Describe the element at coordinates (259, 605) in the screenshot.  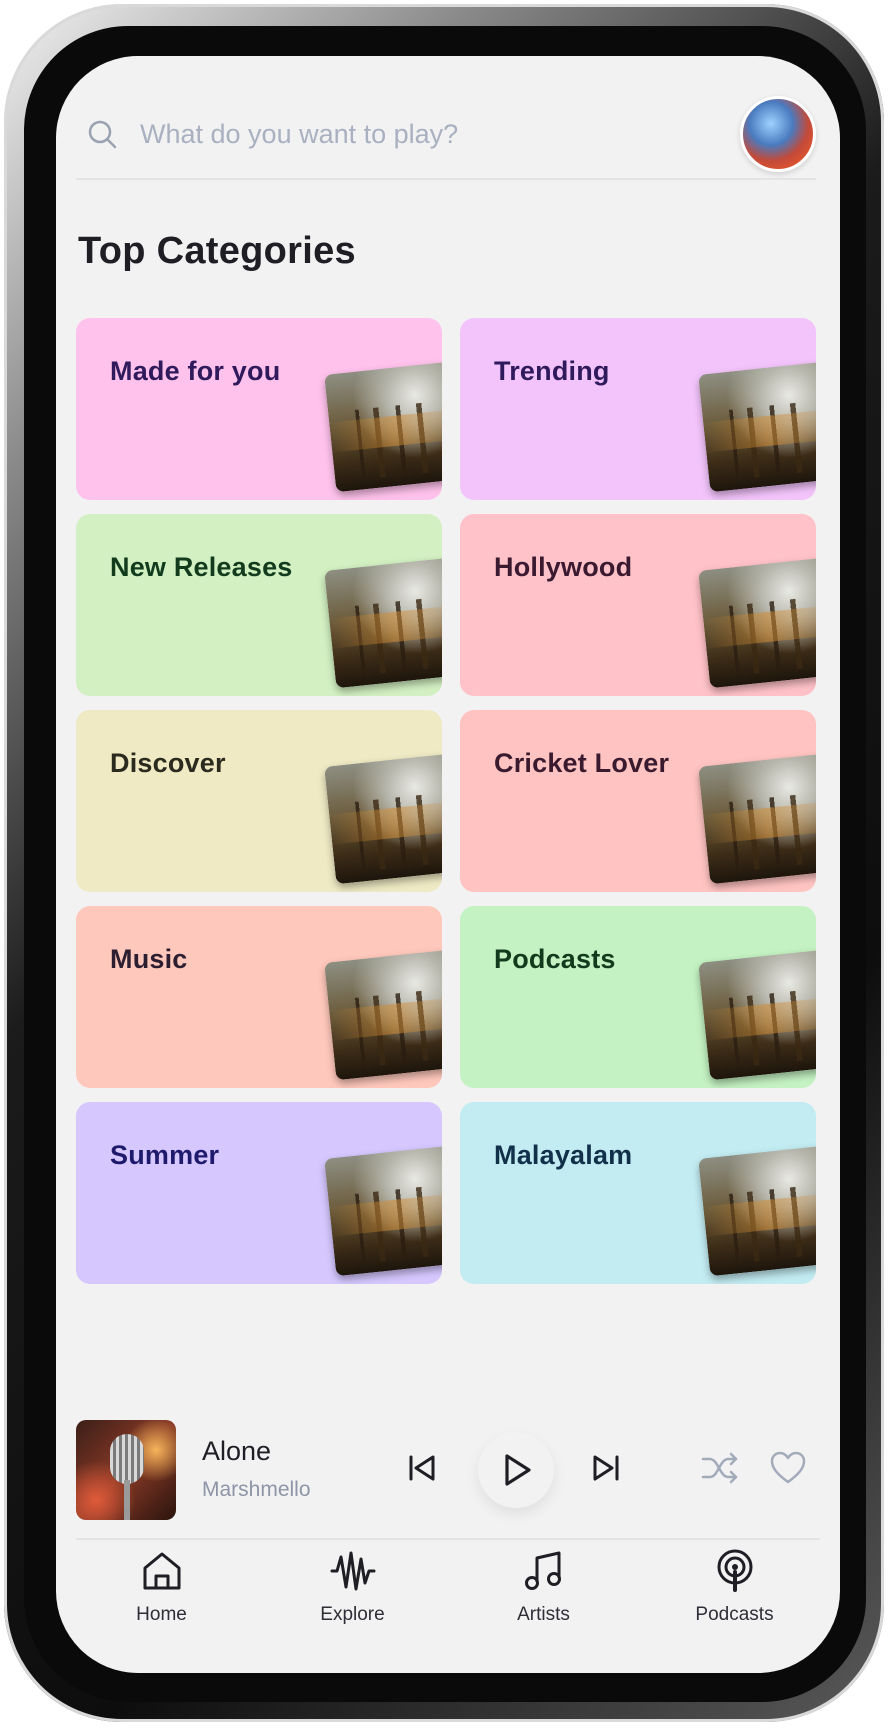
I see `category-card-new-releases: New Releases` at that location.